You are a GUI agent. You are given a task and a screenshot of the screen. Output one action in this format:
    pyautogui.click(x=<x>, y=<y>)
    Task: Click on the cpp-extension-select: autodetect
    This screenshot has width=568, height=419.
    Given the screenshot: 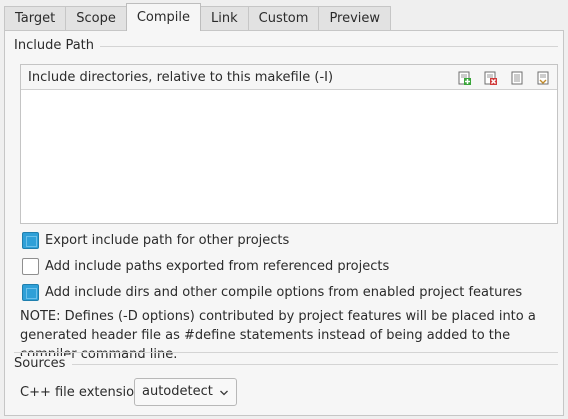 What is the action you would take?
    pyautogui.click(x=185, y=392)
    